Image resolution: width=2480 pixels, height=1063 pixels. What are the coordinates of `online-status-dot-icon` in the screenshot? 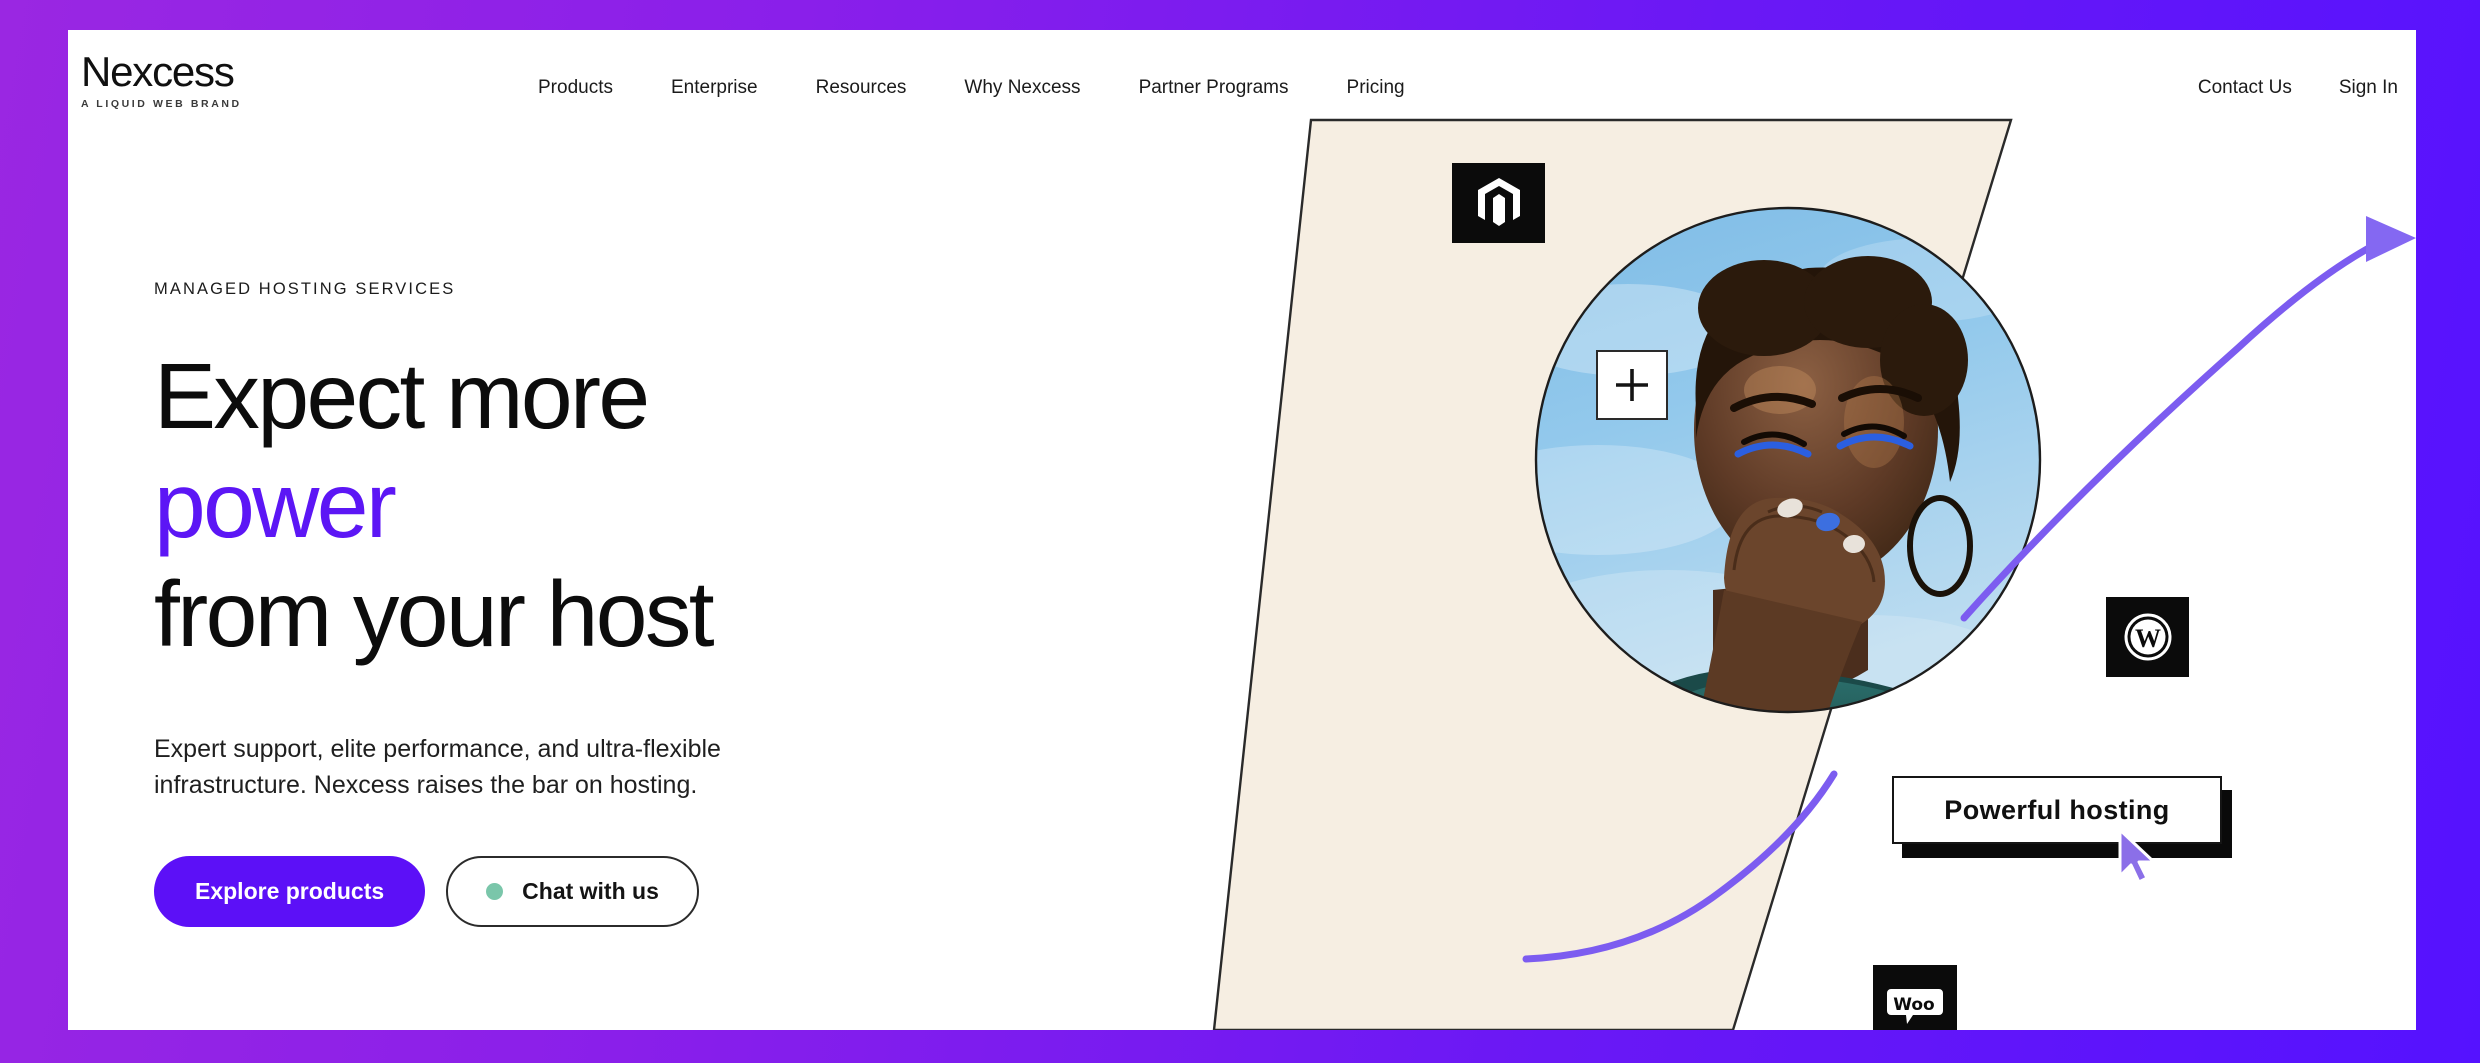 It's located at (495, 891).